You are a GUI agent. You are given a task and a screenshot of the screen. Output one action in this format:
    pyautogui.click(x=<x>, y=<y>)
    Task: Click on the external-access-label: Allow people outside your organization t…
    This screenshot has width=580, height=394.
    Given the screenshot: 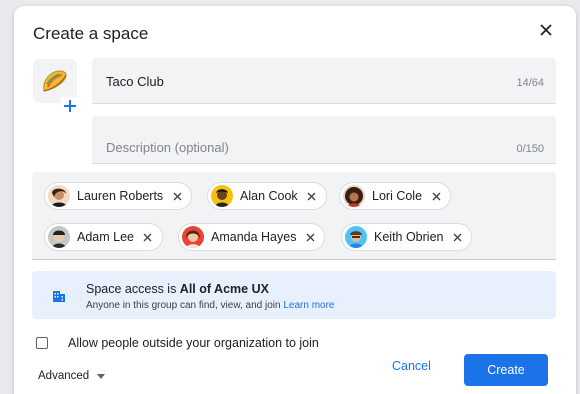 What is the action you would take?
    pyautogui.click(x=193, y=343)
    